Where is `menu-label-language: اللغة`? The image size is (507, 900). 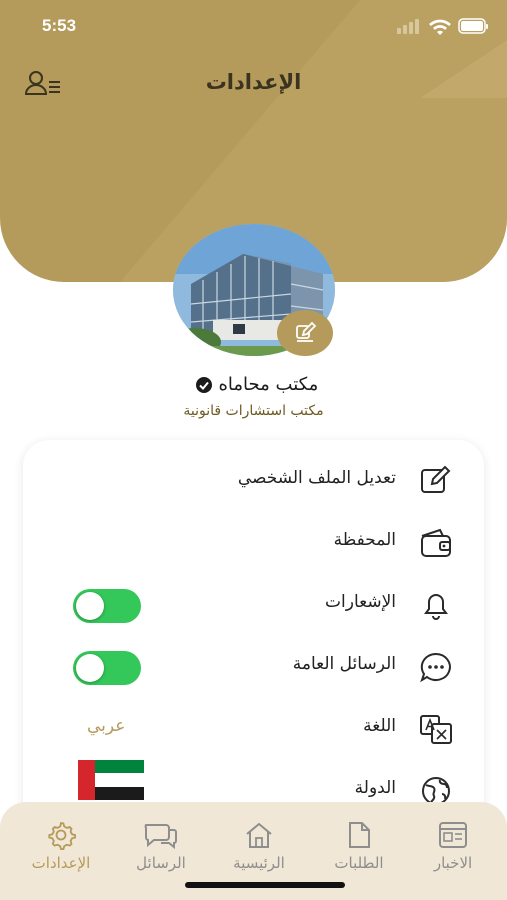 menu-label-language: اللغة is located at coordinates (379, 726).